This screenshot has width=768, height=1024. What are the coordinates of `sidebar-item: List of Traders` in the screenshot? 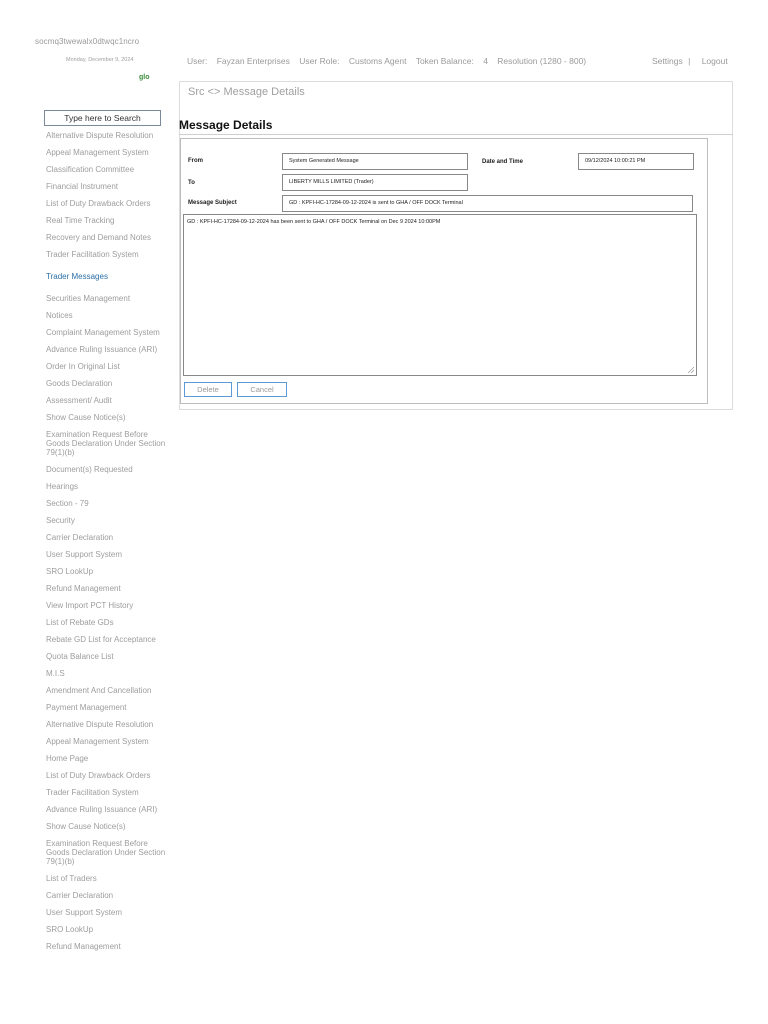 It's located at (107, 878).